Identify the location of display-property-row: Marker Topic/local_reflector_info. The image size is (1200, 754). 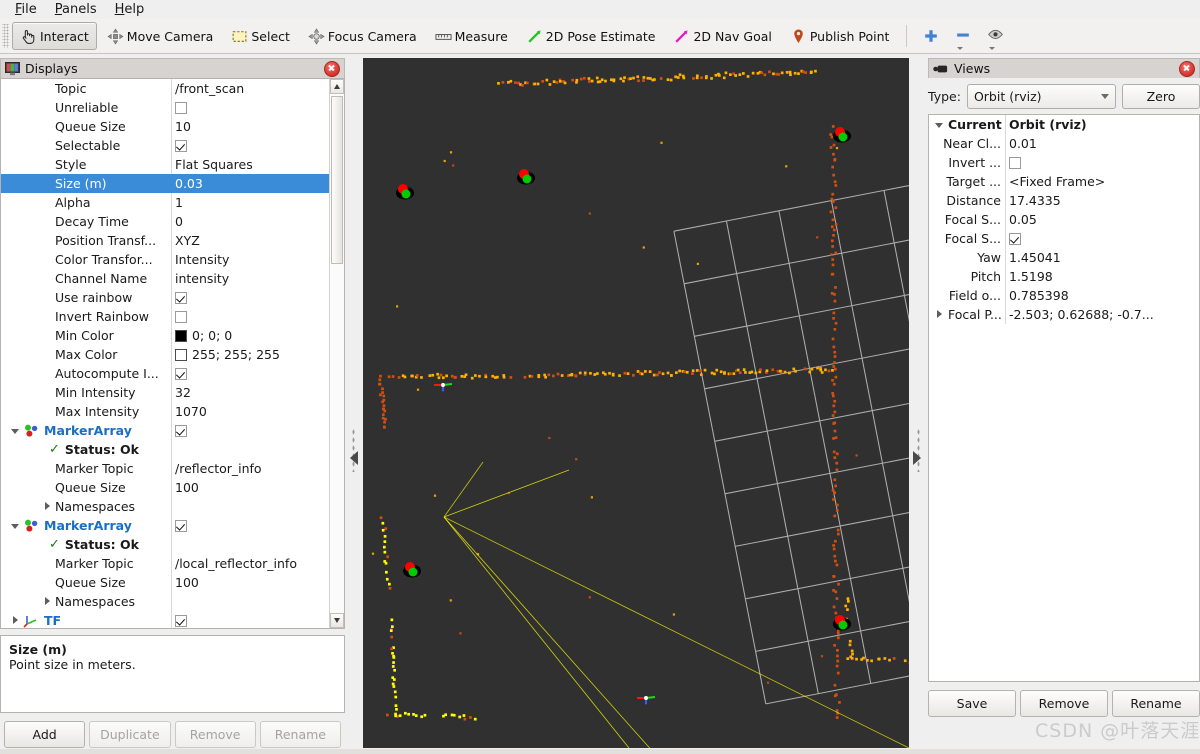
(165, 563).